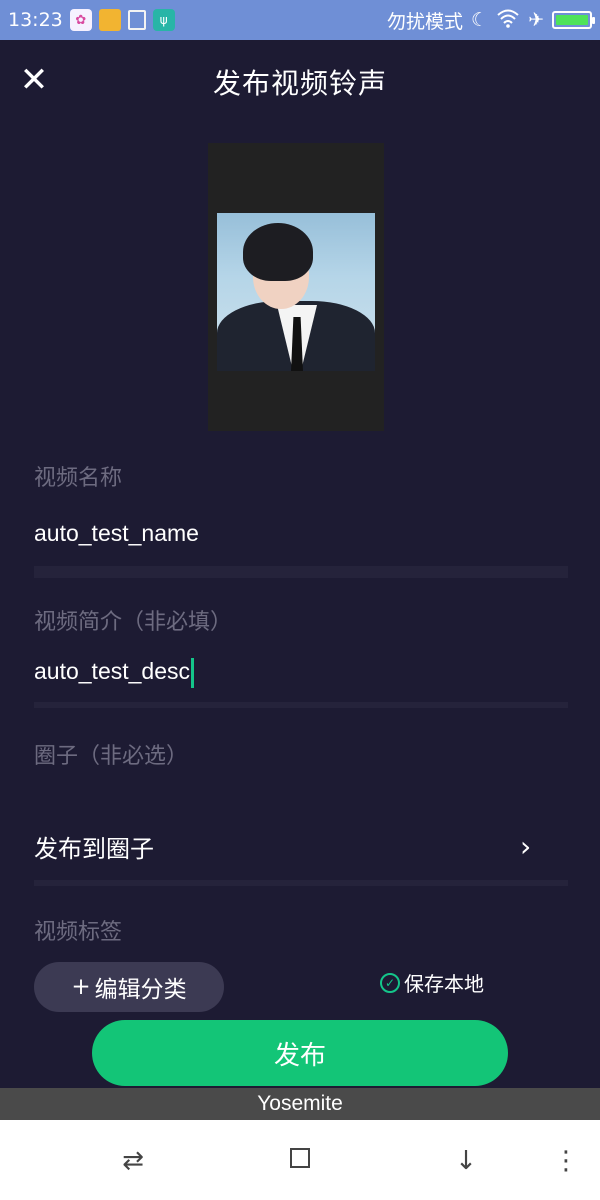  Describe the element at coordinates (300, 846) in the screenshot. I see `publish-to-circle-row: 发布到圈子 ›` at that location.